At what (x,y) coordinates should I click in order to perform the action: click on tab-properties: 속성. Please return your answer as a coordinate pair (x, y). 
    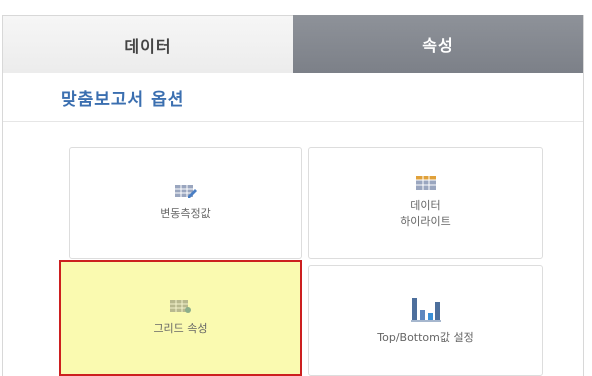
    Looking at the image, I should click on (438, 44).